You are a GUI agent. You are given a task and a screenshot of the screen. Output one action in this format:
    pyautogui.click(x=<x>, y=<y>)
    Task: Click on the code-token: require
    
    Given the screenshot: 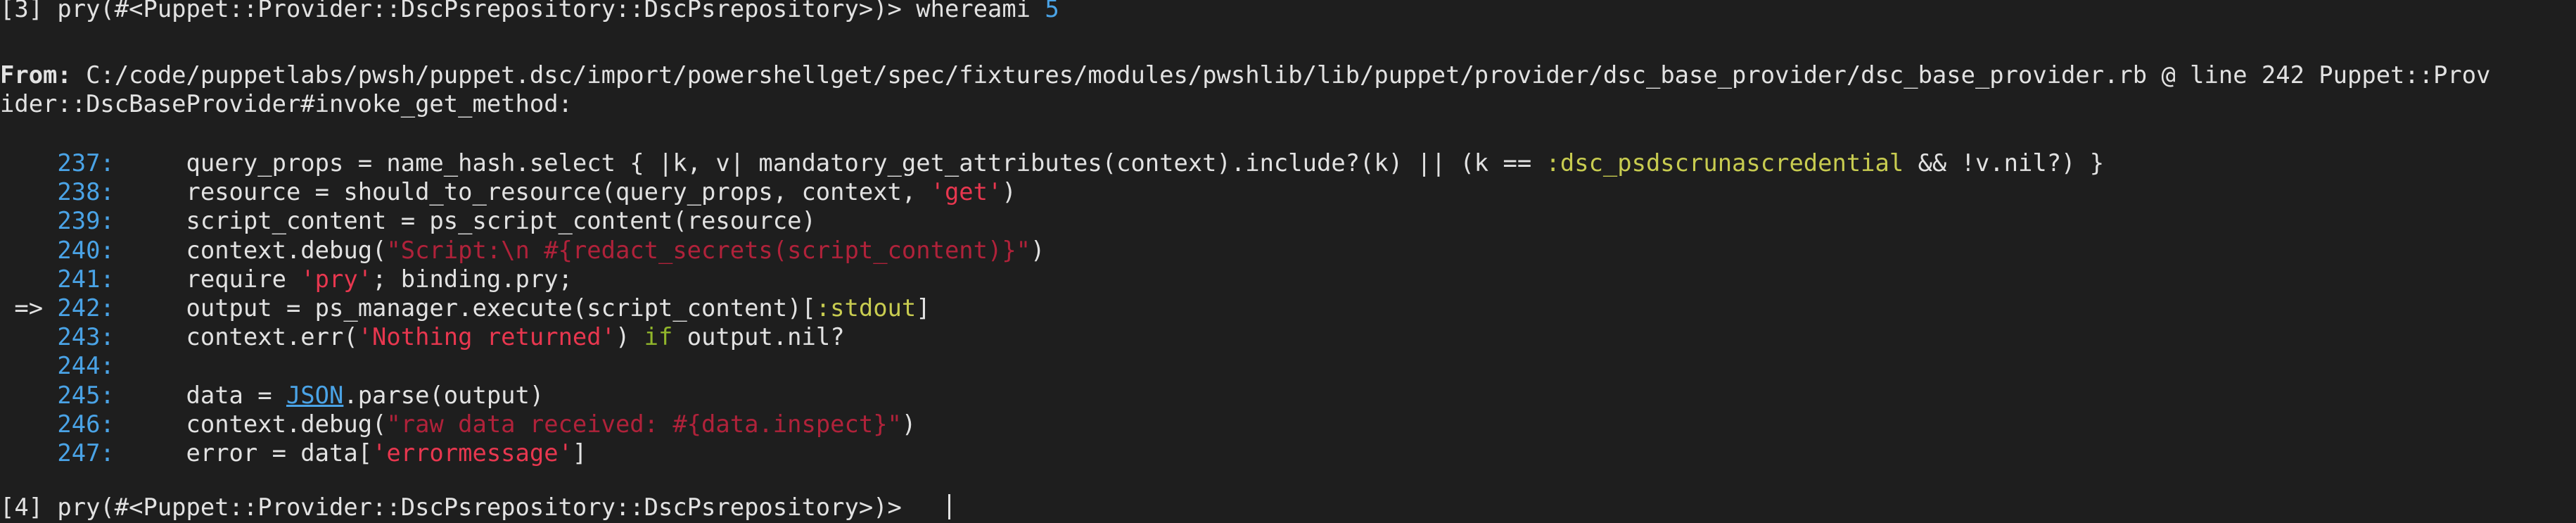 What is the action you would take?
    pyautogui.click(x=207, y=279)
    